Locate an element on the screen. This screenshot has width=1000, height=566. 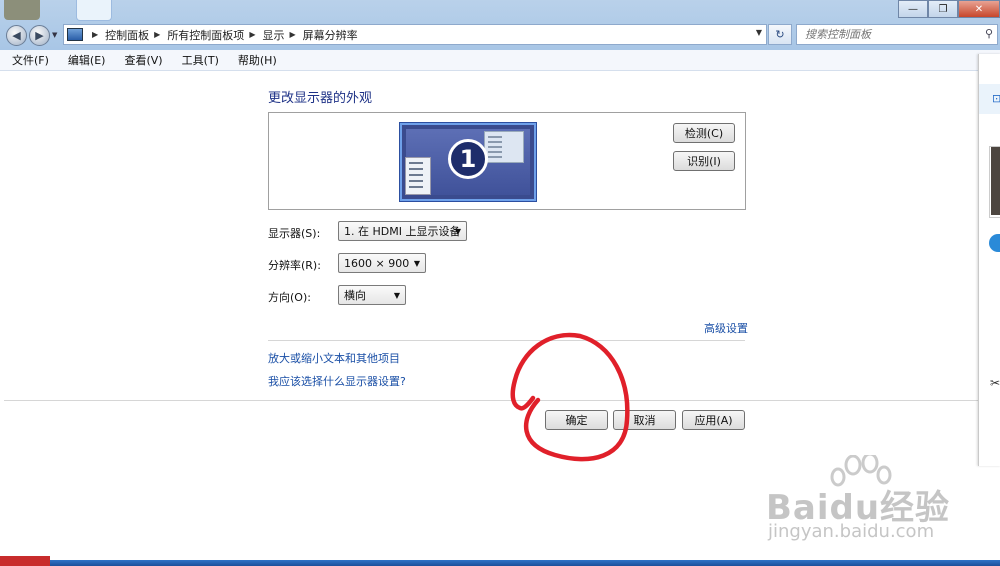
watermark-url: jingyan.baidu.com is located at coordinates (851, 531).